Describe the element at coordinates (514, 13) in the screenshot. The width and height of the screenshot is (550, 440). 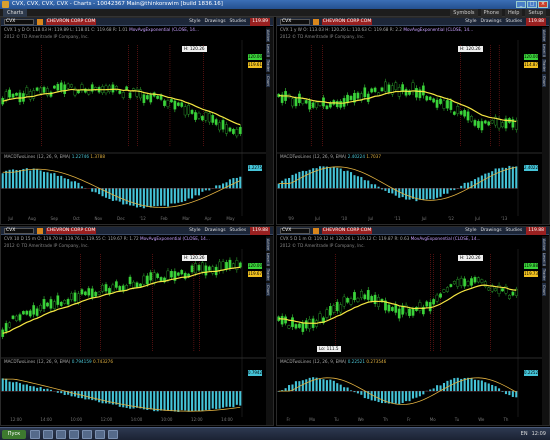
I see `help-button: Help` at that location.